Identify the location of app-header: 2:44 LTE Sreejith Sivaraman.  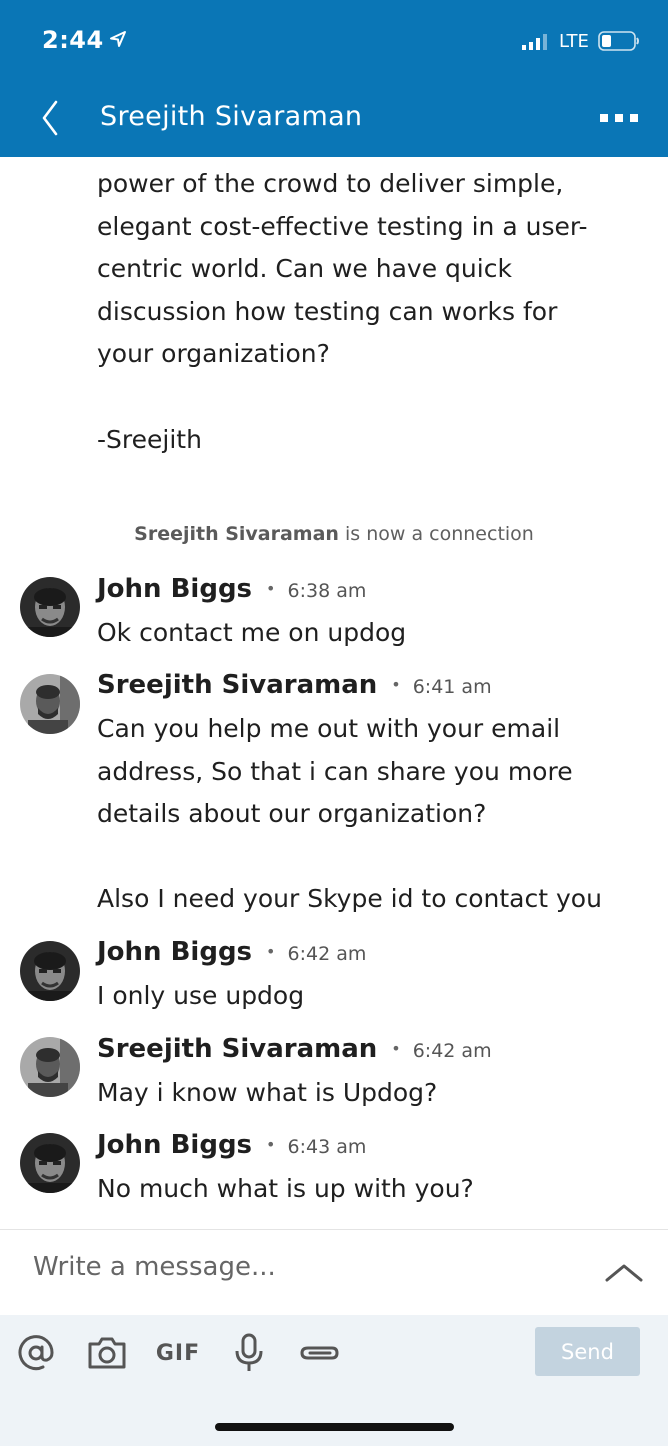
(334, 78).